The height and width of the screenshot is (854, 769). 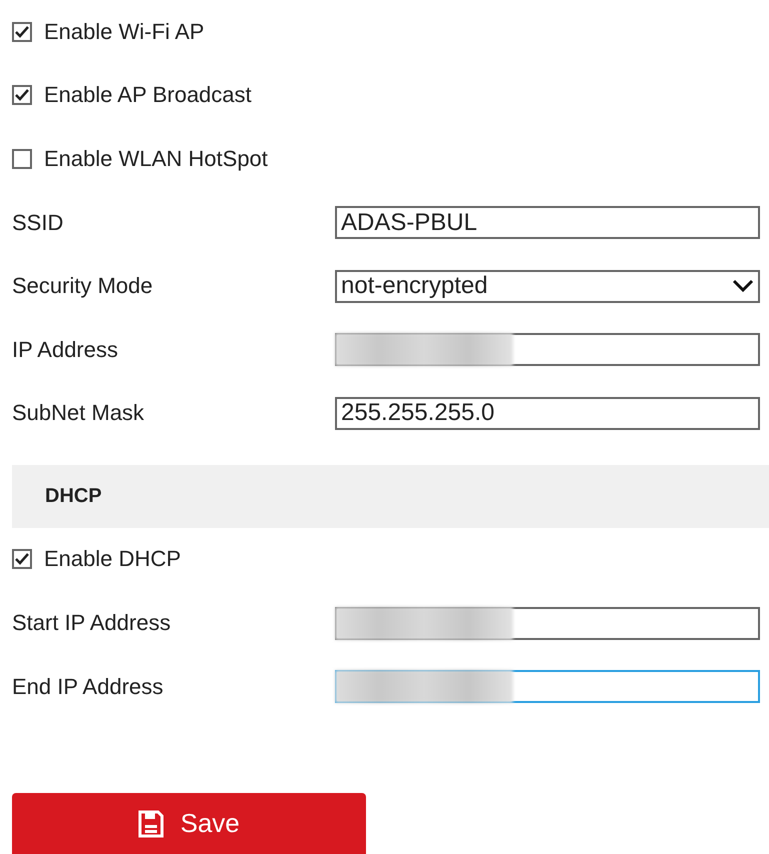 I want to click on field-label: Security Mode, so click(x=83, y=286).